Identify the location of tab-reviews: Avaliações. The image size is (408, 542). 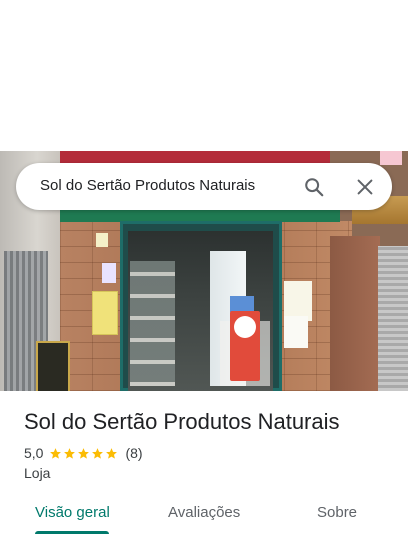
(204, 512).